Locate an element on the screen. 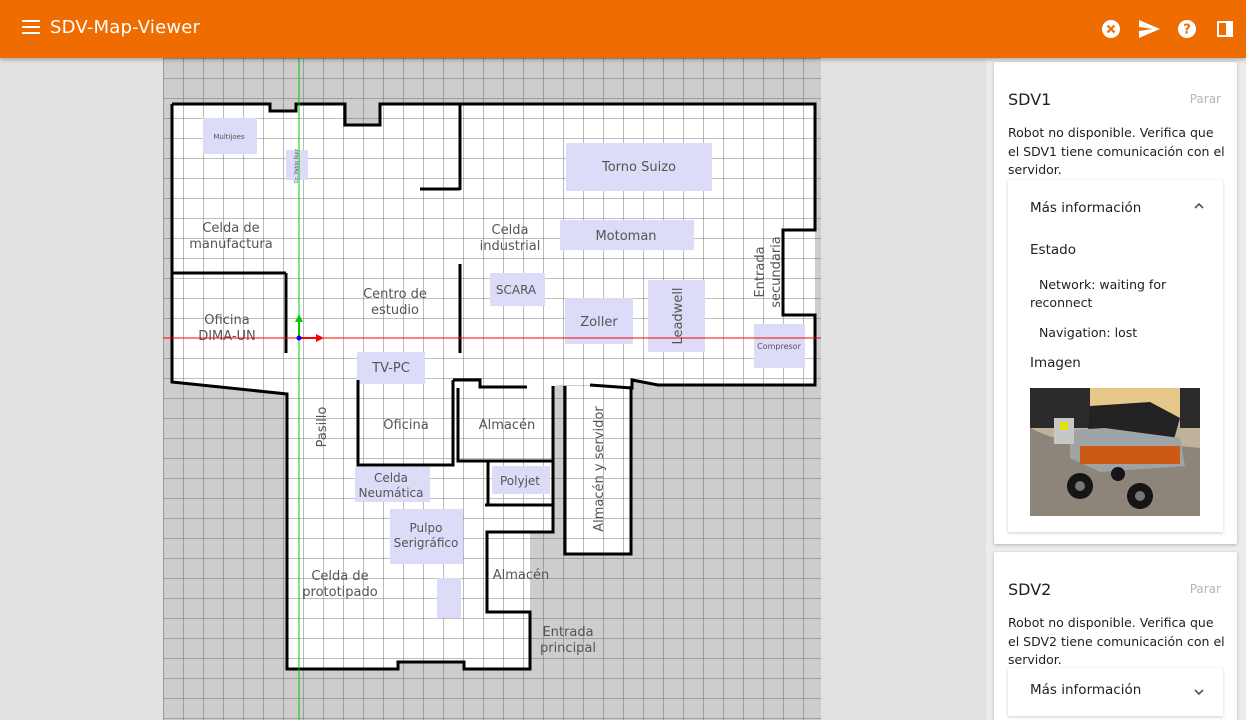  label-celda-prototipado-2: prototipado is located at coordinates (339, 592).